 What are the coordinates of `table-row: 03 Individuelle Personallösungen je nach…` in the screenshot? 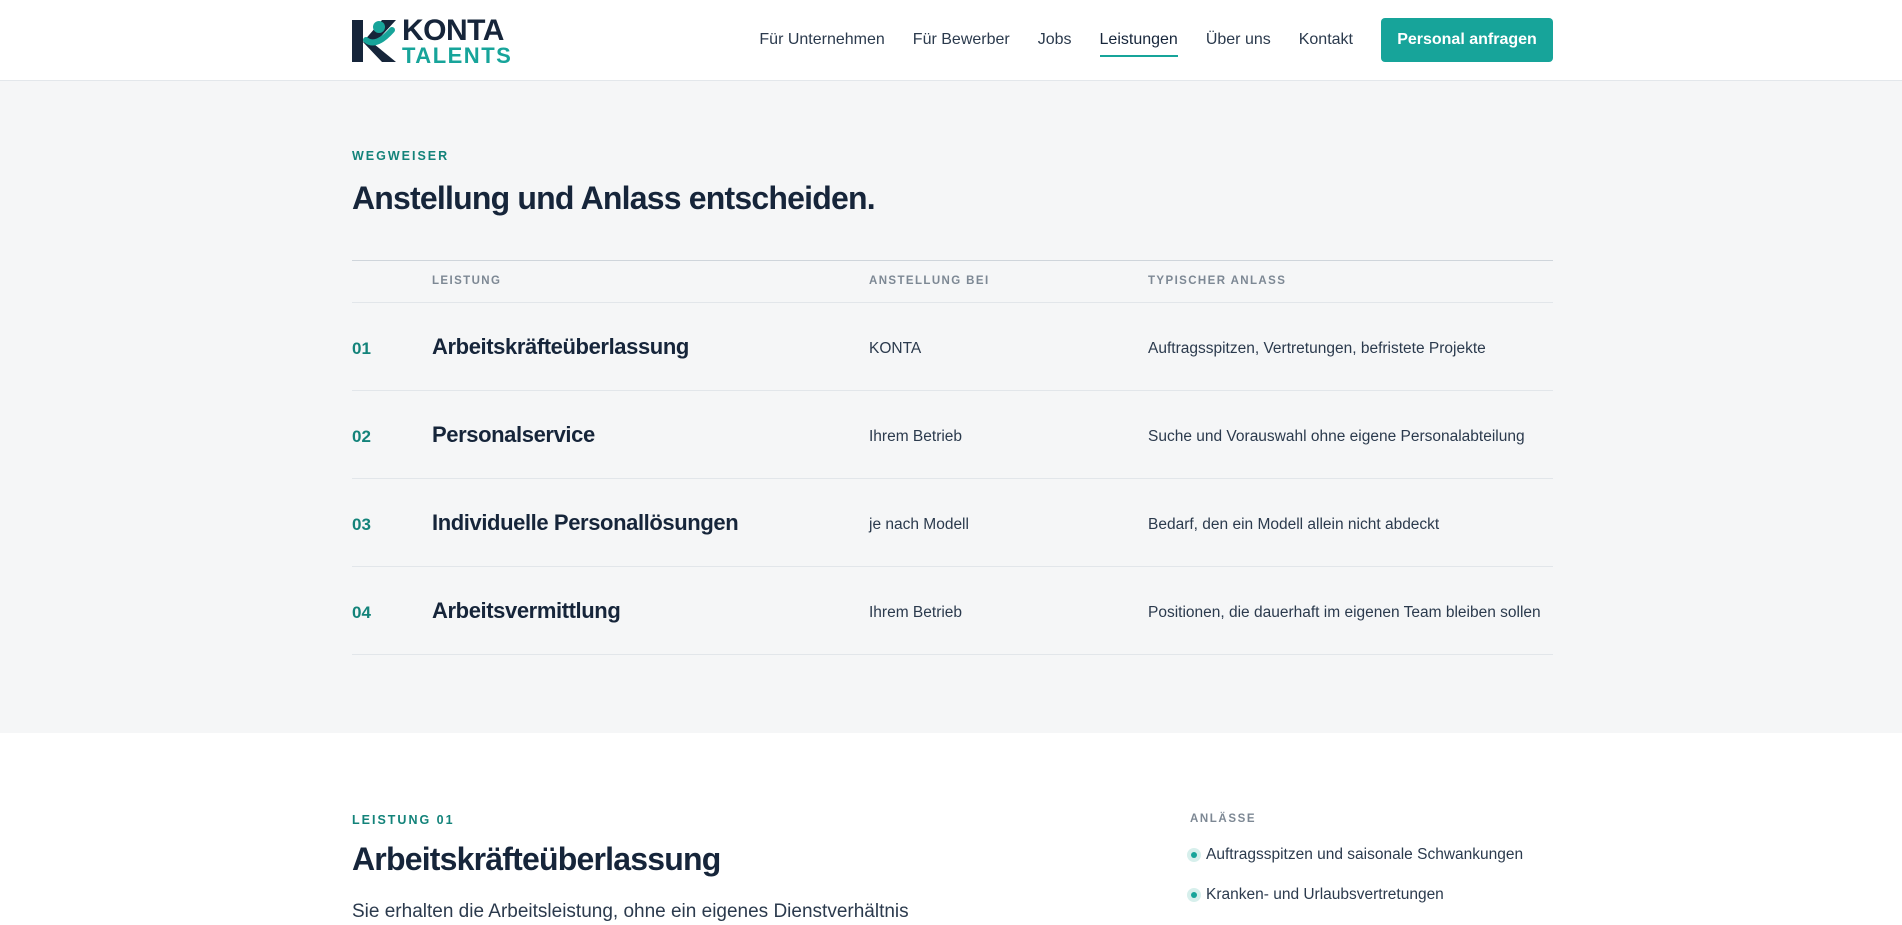 It's located at (952, 523).